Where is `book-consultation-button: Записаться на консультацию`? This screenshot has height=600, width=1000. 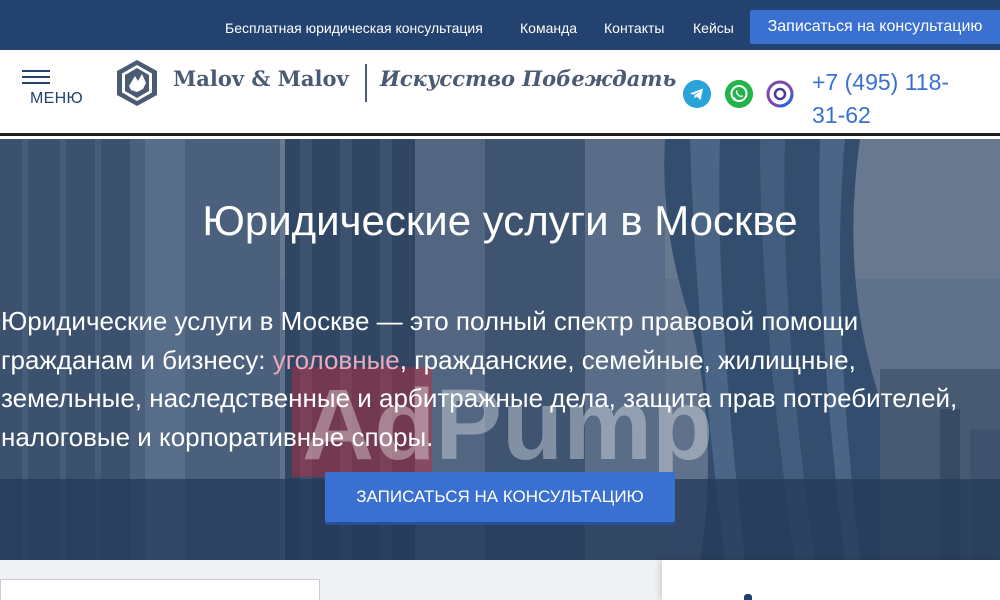
book-consultation-button: Записаться на консультацию is located at coordinates (875, 27).